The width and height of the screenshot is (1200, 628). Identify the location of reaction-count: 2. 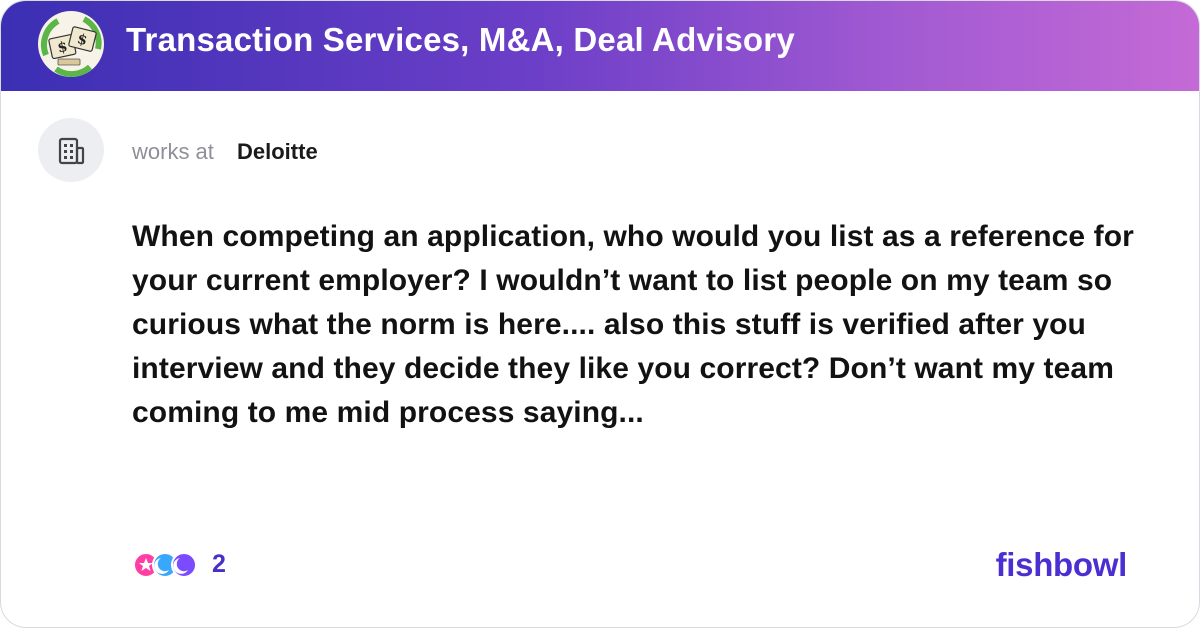
(219, 564).